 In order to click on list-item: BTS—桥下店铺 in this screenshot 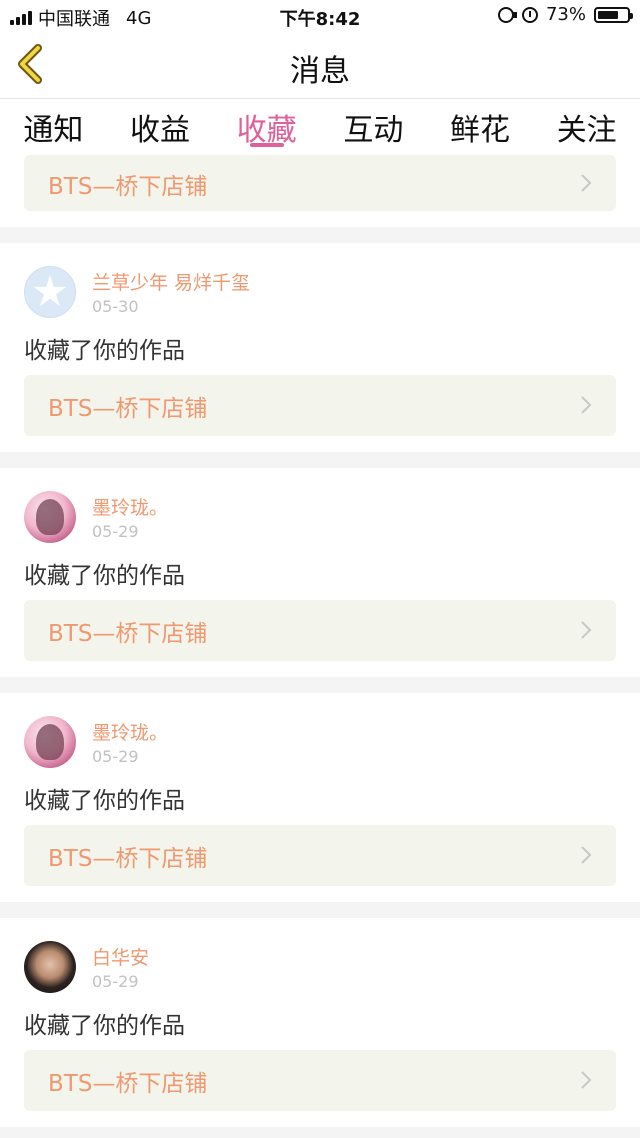, I will do `click(320, 189)`.